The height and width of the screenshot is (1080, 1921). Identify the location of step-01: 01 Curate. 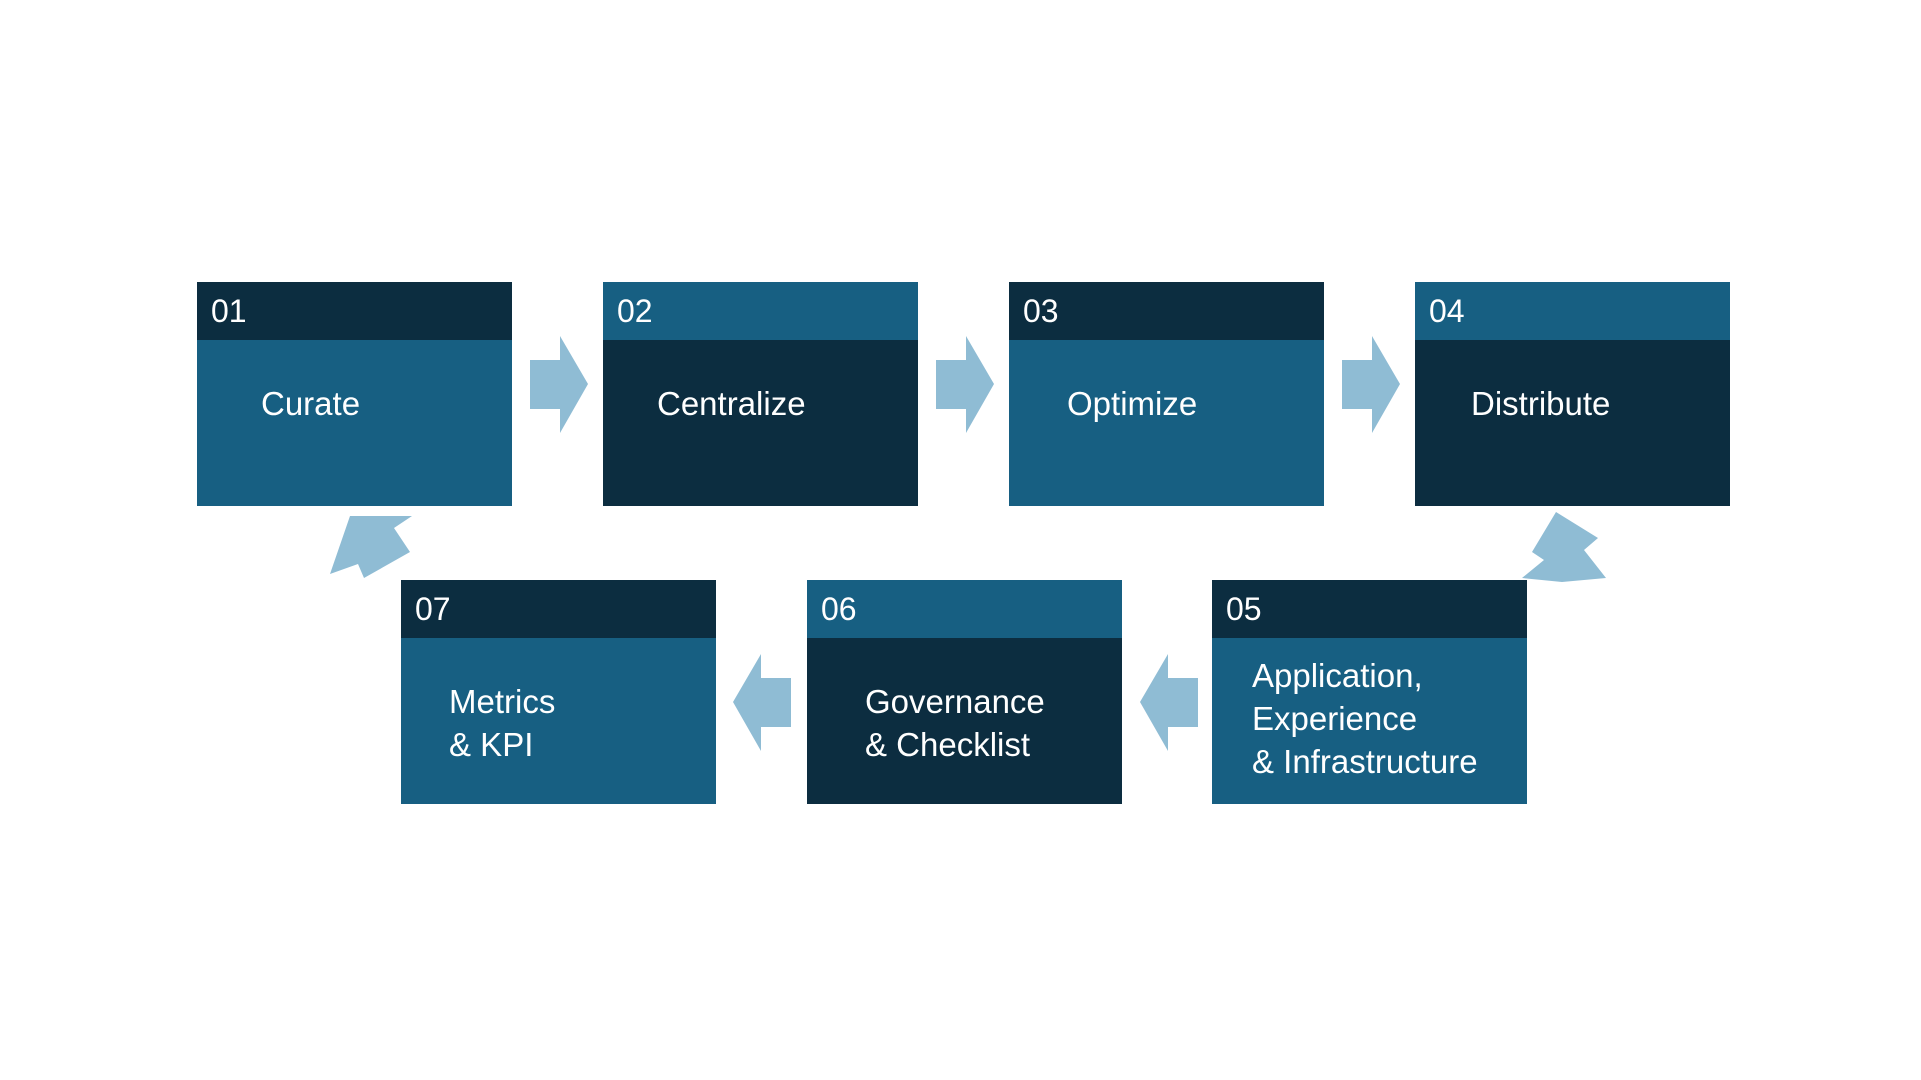
(354, 394).